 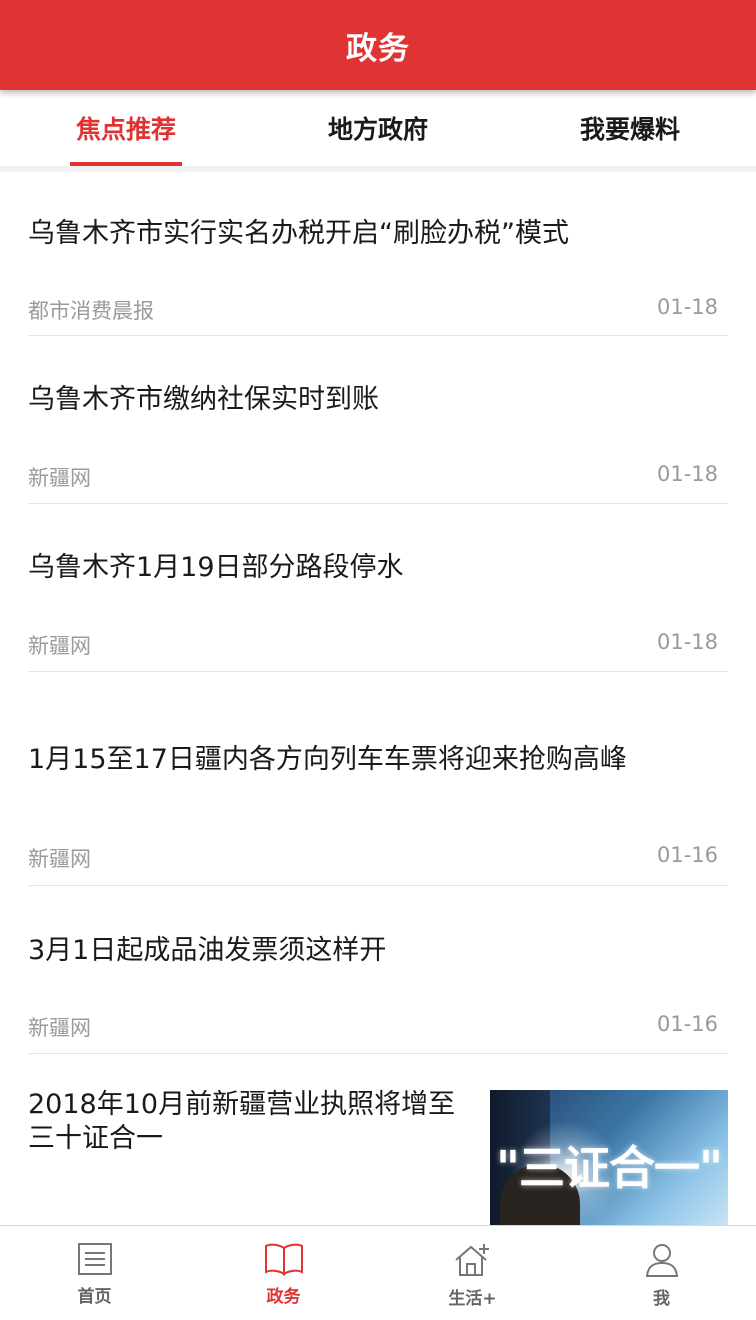 I want to click on tab-focus-recommend: 焦点推荐, so click(x=126, y=128).